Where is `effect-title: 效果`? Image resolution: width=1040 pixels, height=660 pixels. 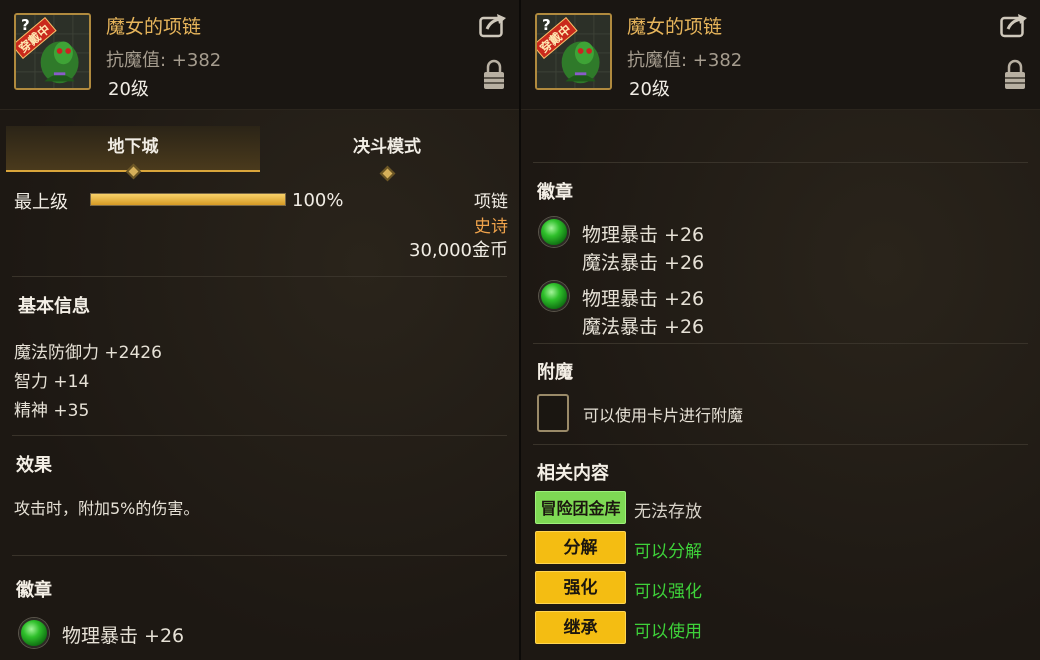 effect-title: 效果 is located at coordinates (34, 465).